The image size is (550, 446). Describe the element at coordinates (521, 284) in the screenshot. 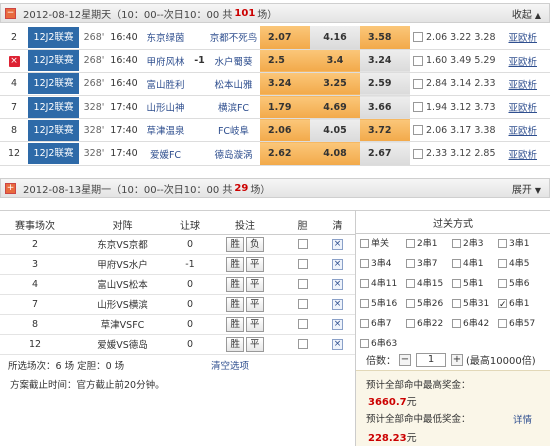

I see `pass-option: 5串6` at that location.